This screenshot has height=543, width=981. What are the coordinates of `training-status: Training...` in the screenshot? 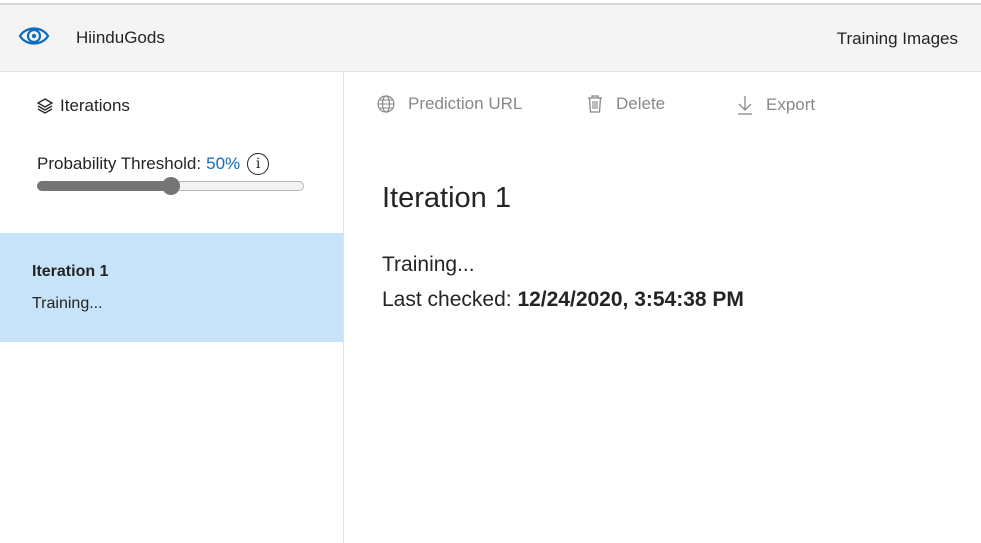 It's located at (428, 264).